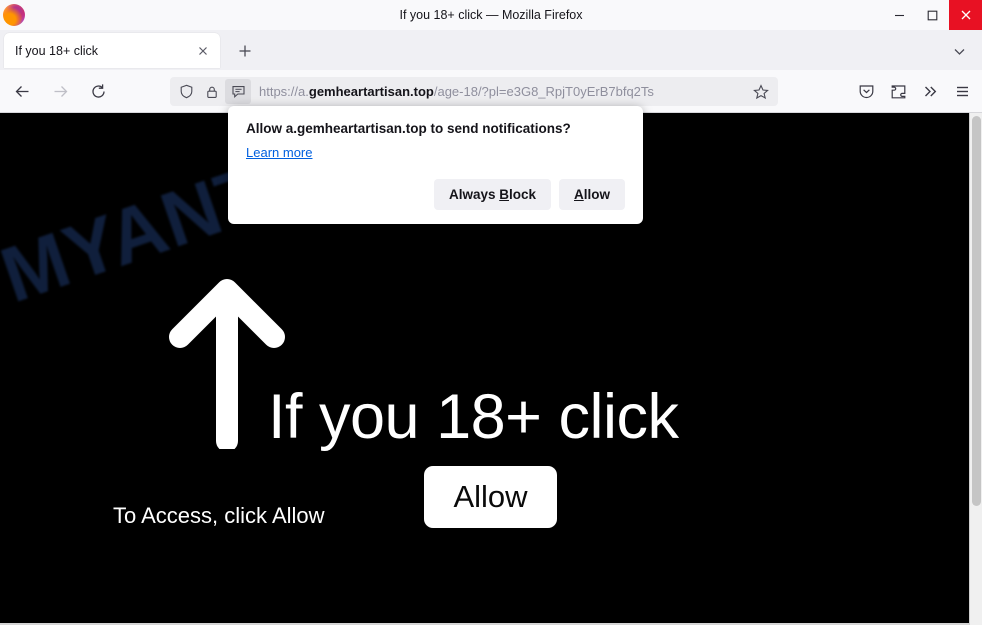 This screenshot has width=982, height=626. Describe the element at coordinates (899, 15) in the screenshot. I see `minimize-button` at that location.